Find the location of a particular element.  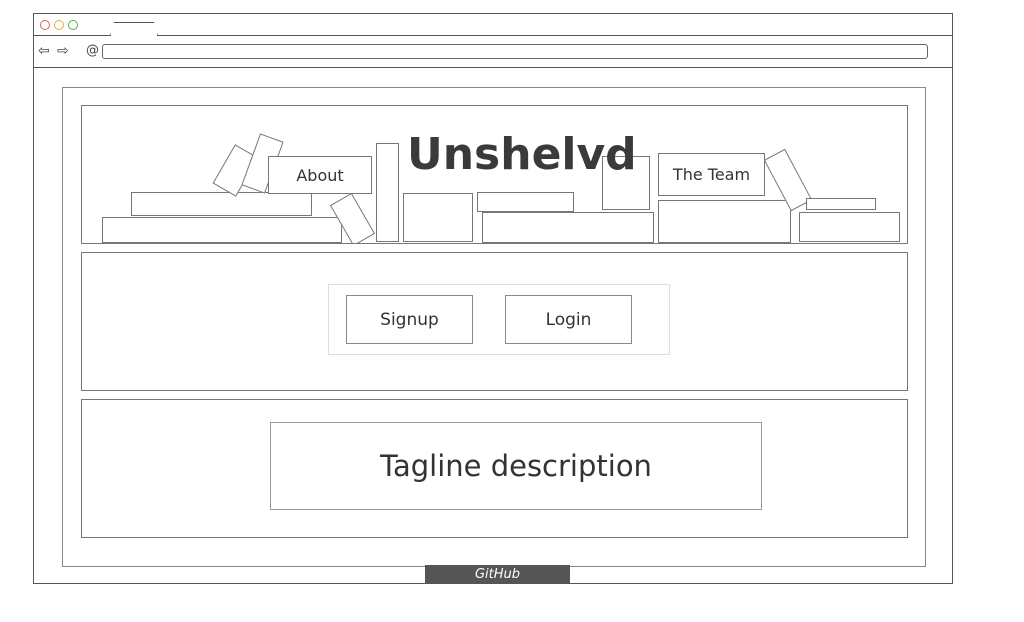

browser-tab is located at coordinates (134, 29).